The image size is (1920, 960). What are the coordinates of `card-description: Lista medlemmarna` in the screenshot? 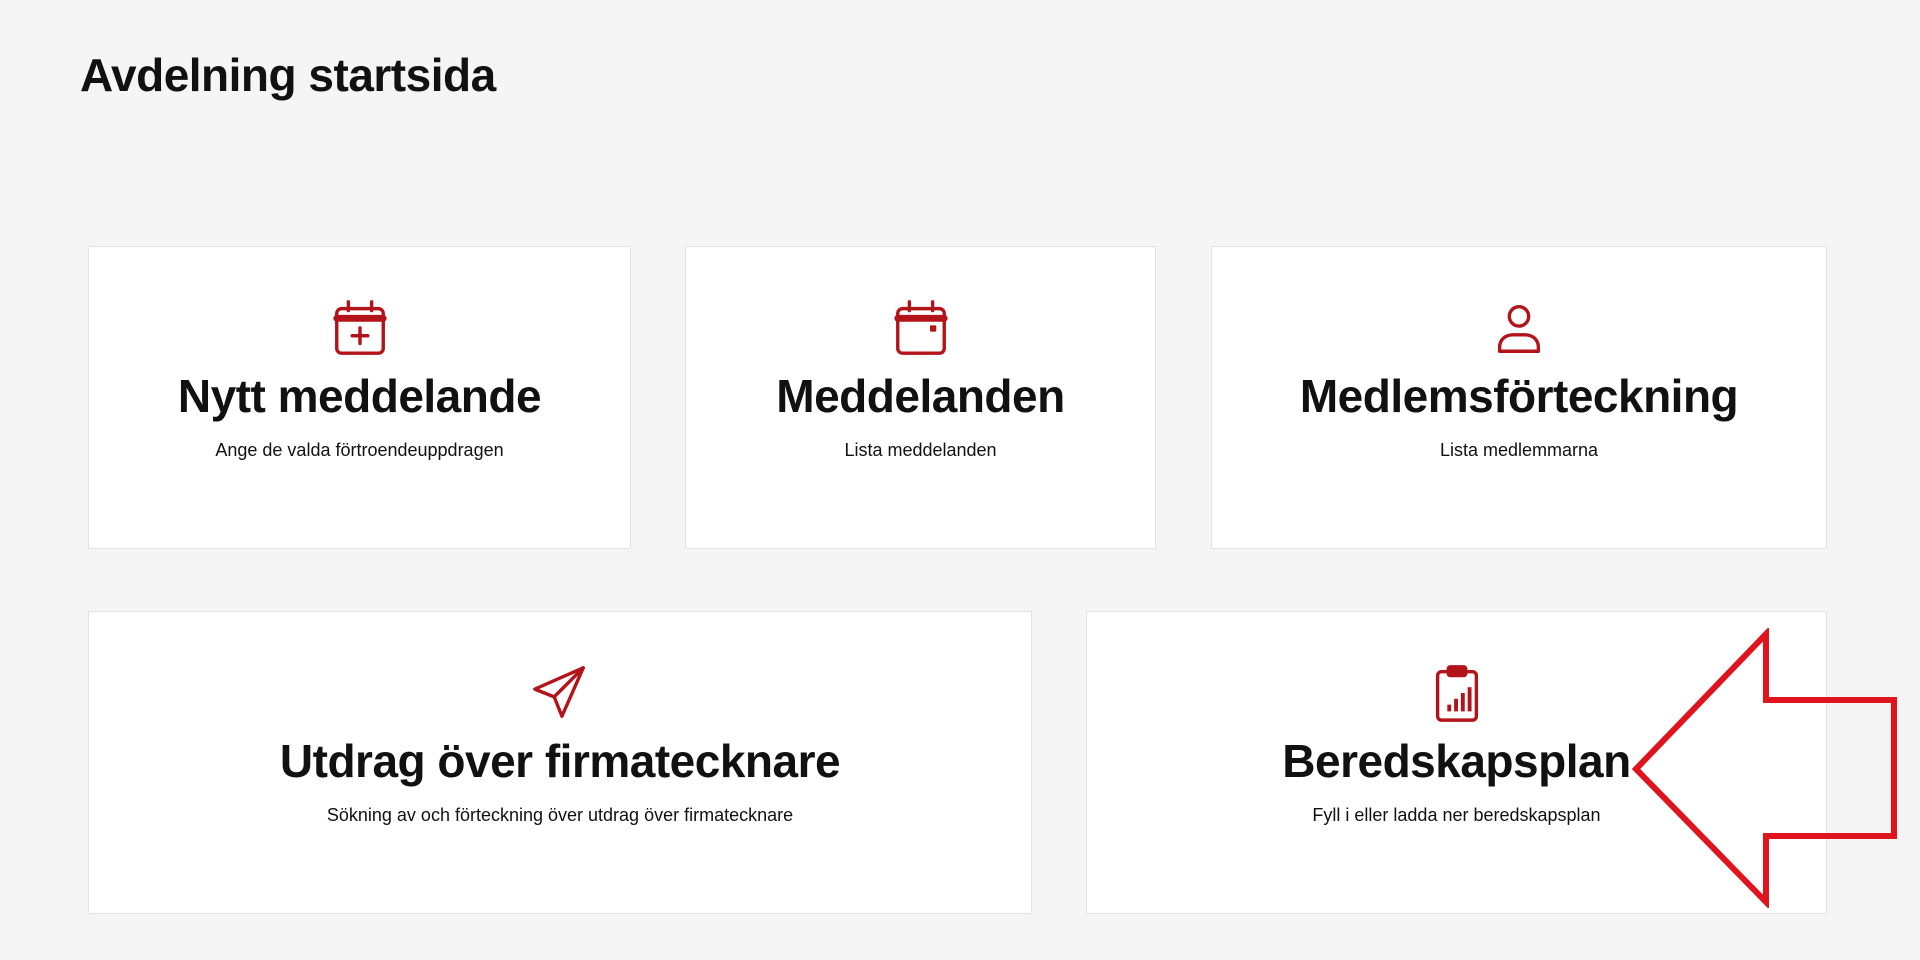 It's located at (1519, 449).